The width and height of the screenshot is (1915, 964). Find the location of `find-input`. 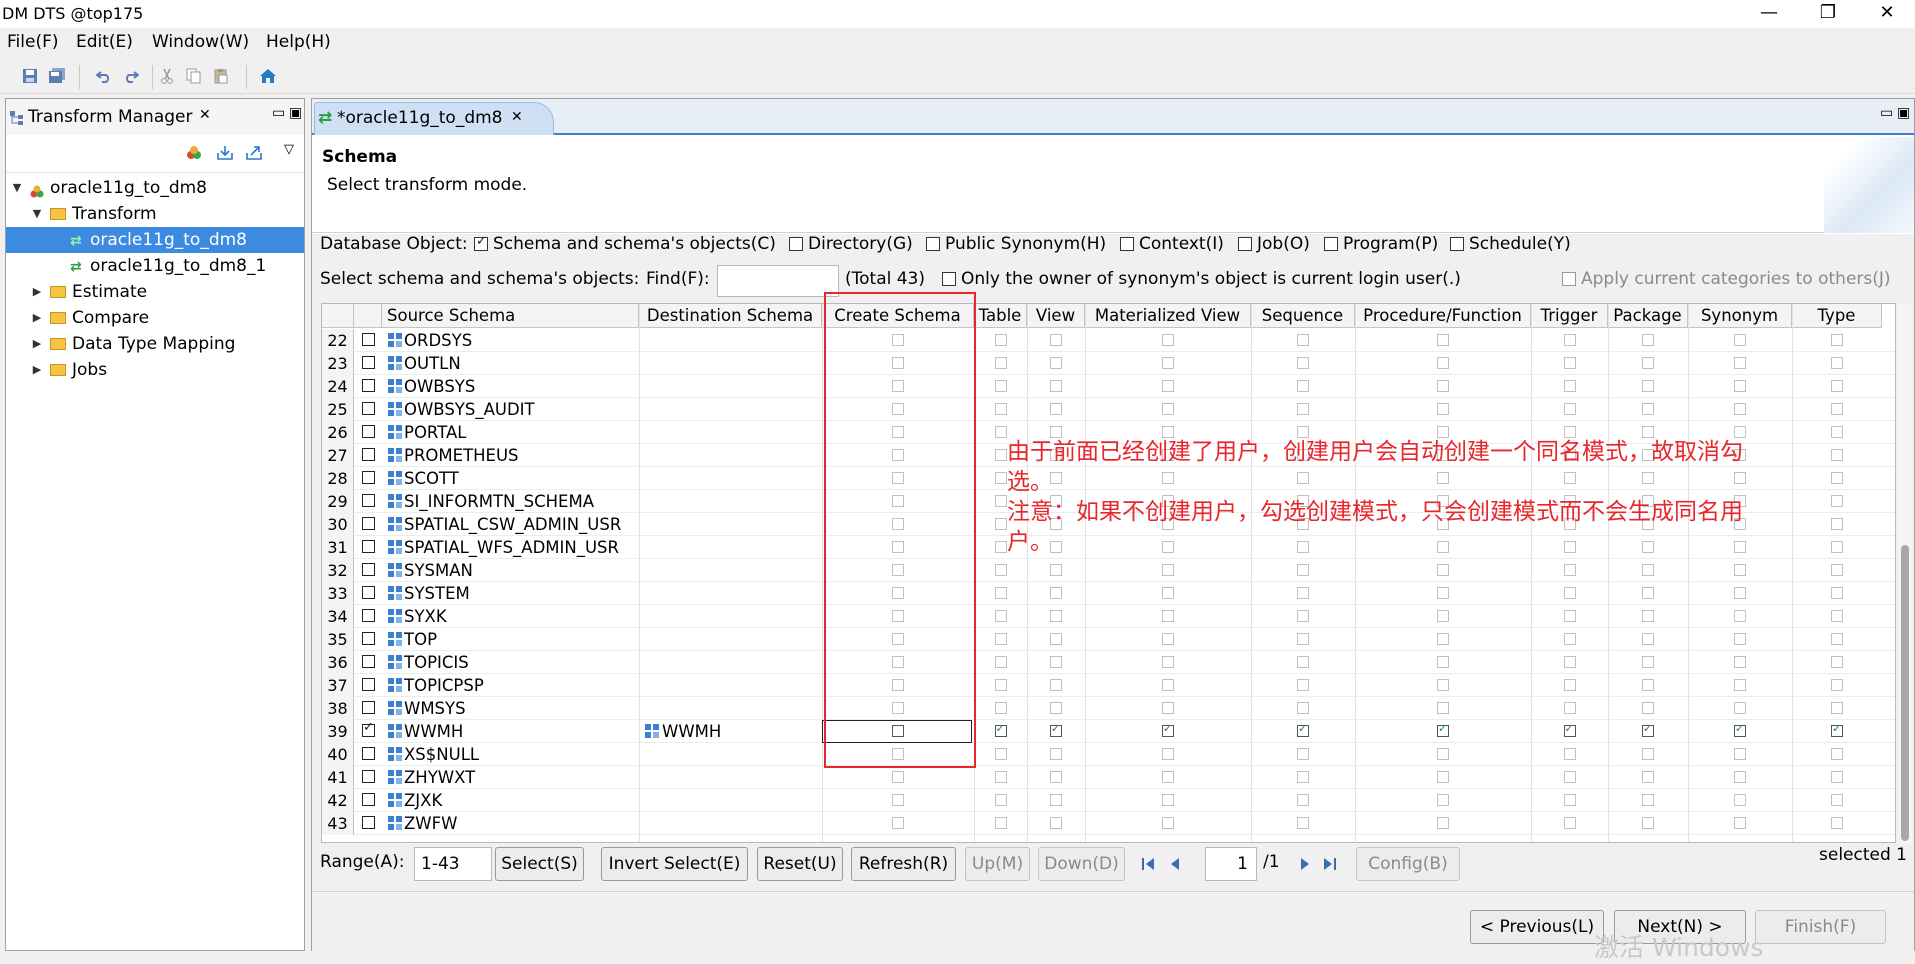

find-input is located at coordinates (778, 281).